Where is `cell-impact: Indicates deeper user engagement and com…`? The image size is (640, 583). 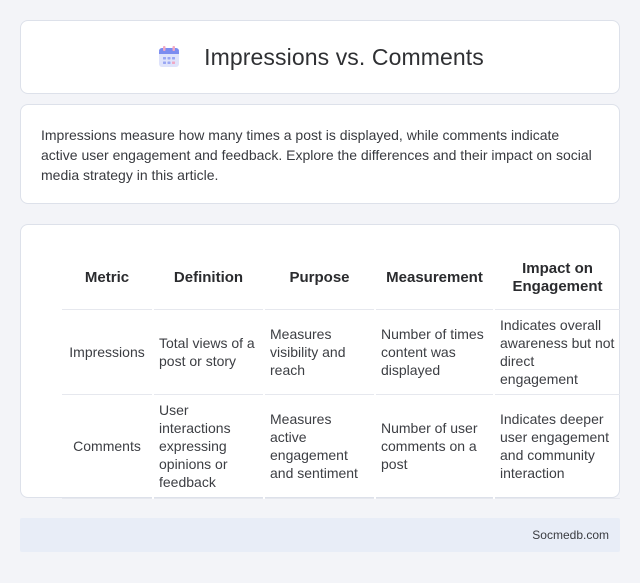
cell-impact: Indicates deeper user engagement and com… is located at coordinates (556, 446).